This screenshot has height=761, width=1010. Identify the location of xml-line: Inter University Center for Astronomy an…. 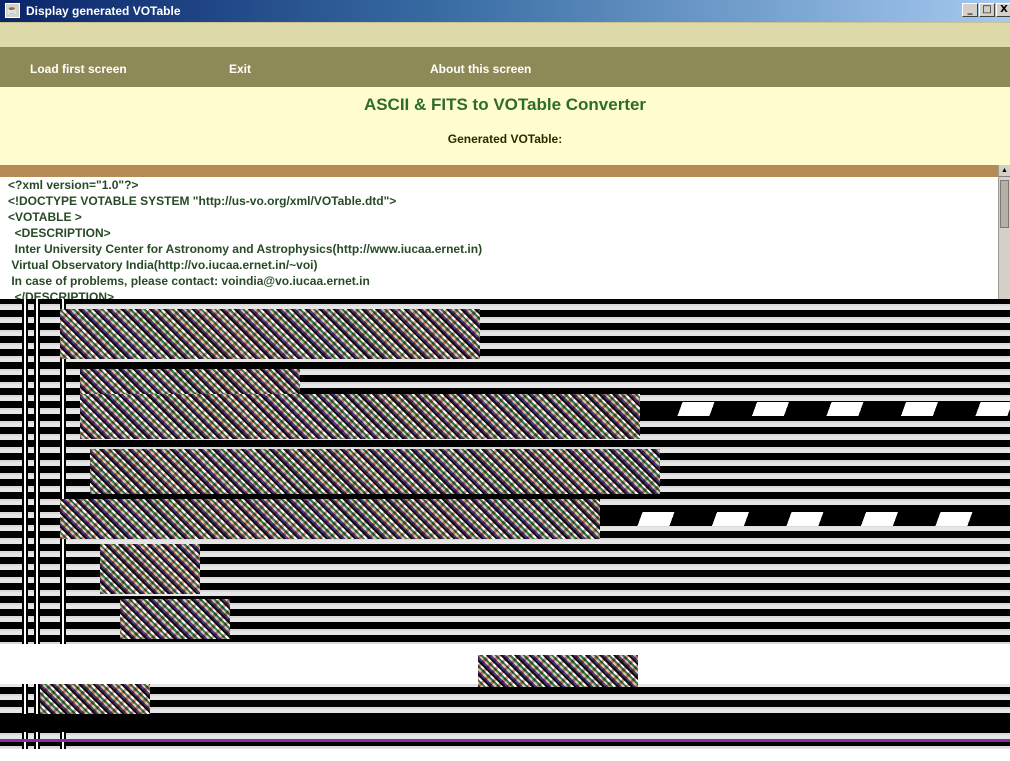
(245, 249).